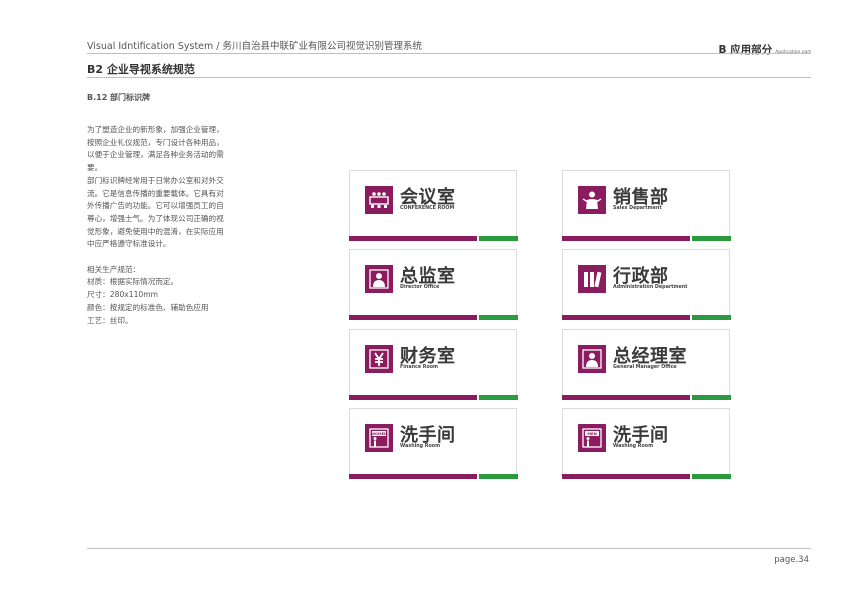 The height and width of the screenshot is (600, 849). I want to click on men-label: MEN, so click(592, 433).